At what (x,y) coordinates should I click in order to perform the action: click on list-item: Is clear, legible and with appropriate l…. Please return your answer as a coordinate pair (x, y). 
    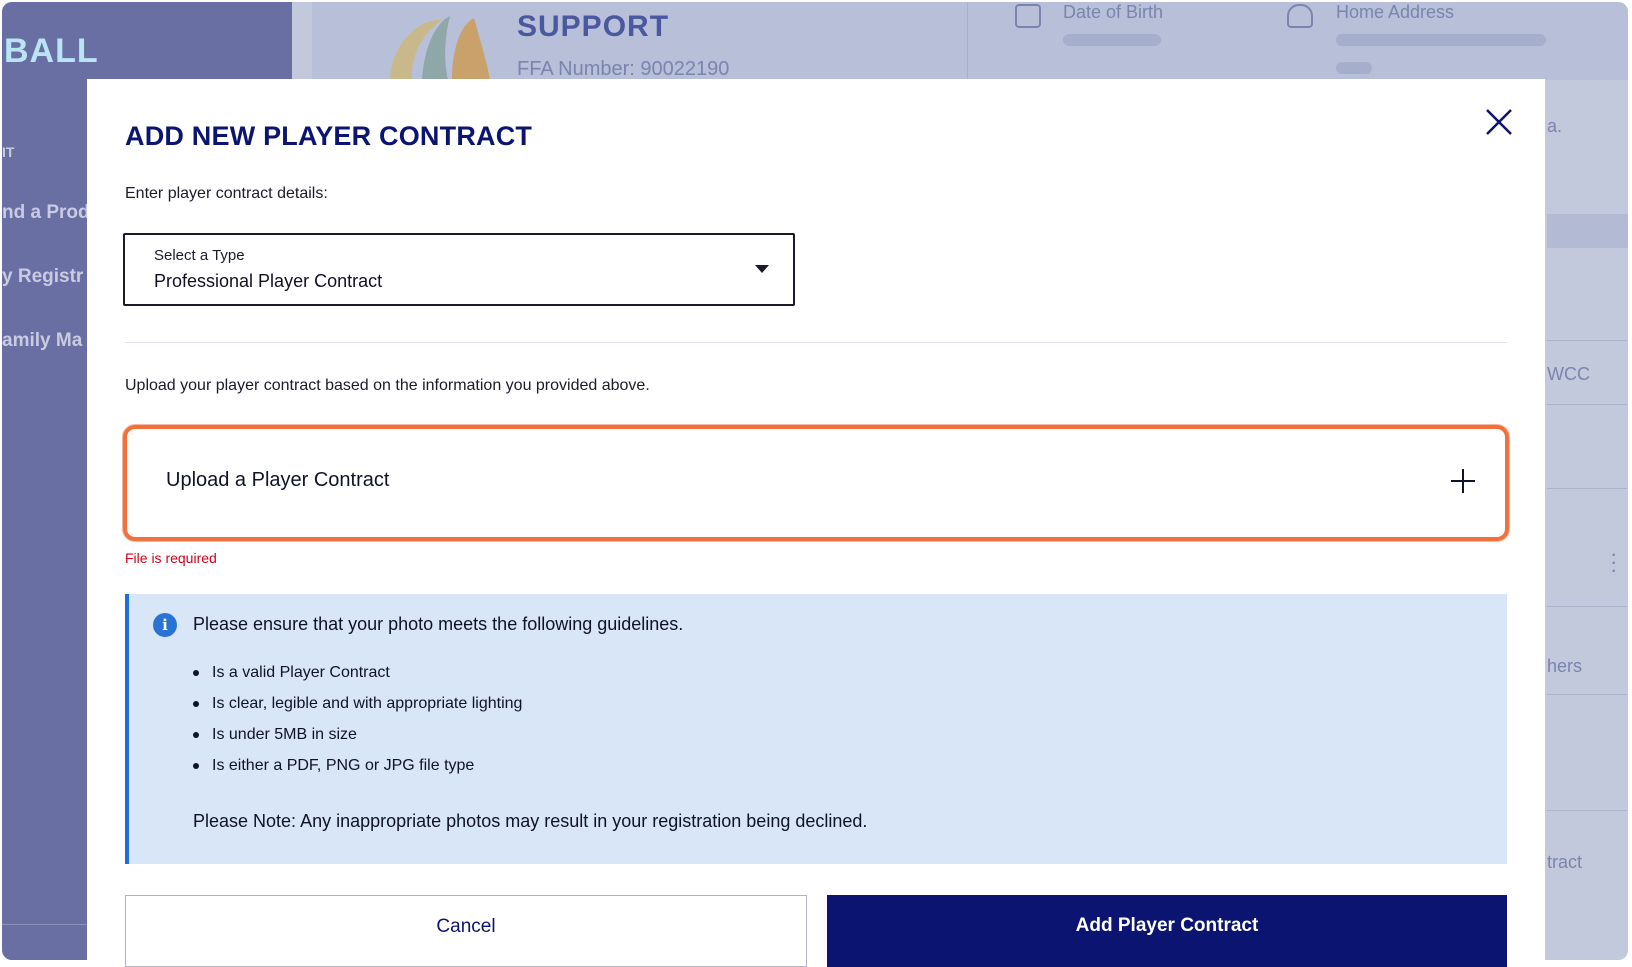
    Looking at the image, I should click on (357, 710).